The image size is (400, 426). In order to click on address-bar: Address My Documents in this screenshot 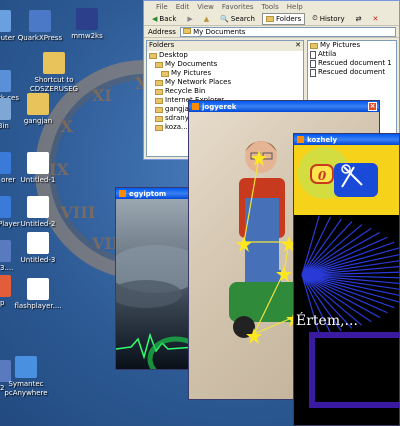, I will do `click(271, 32)`.